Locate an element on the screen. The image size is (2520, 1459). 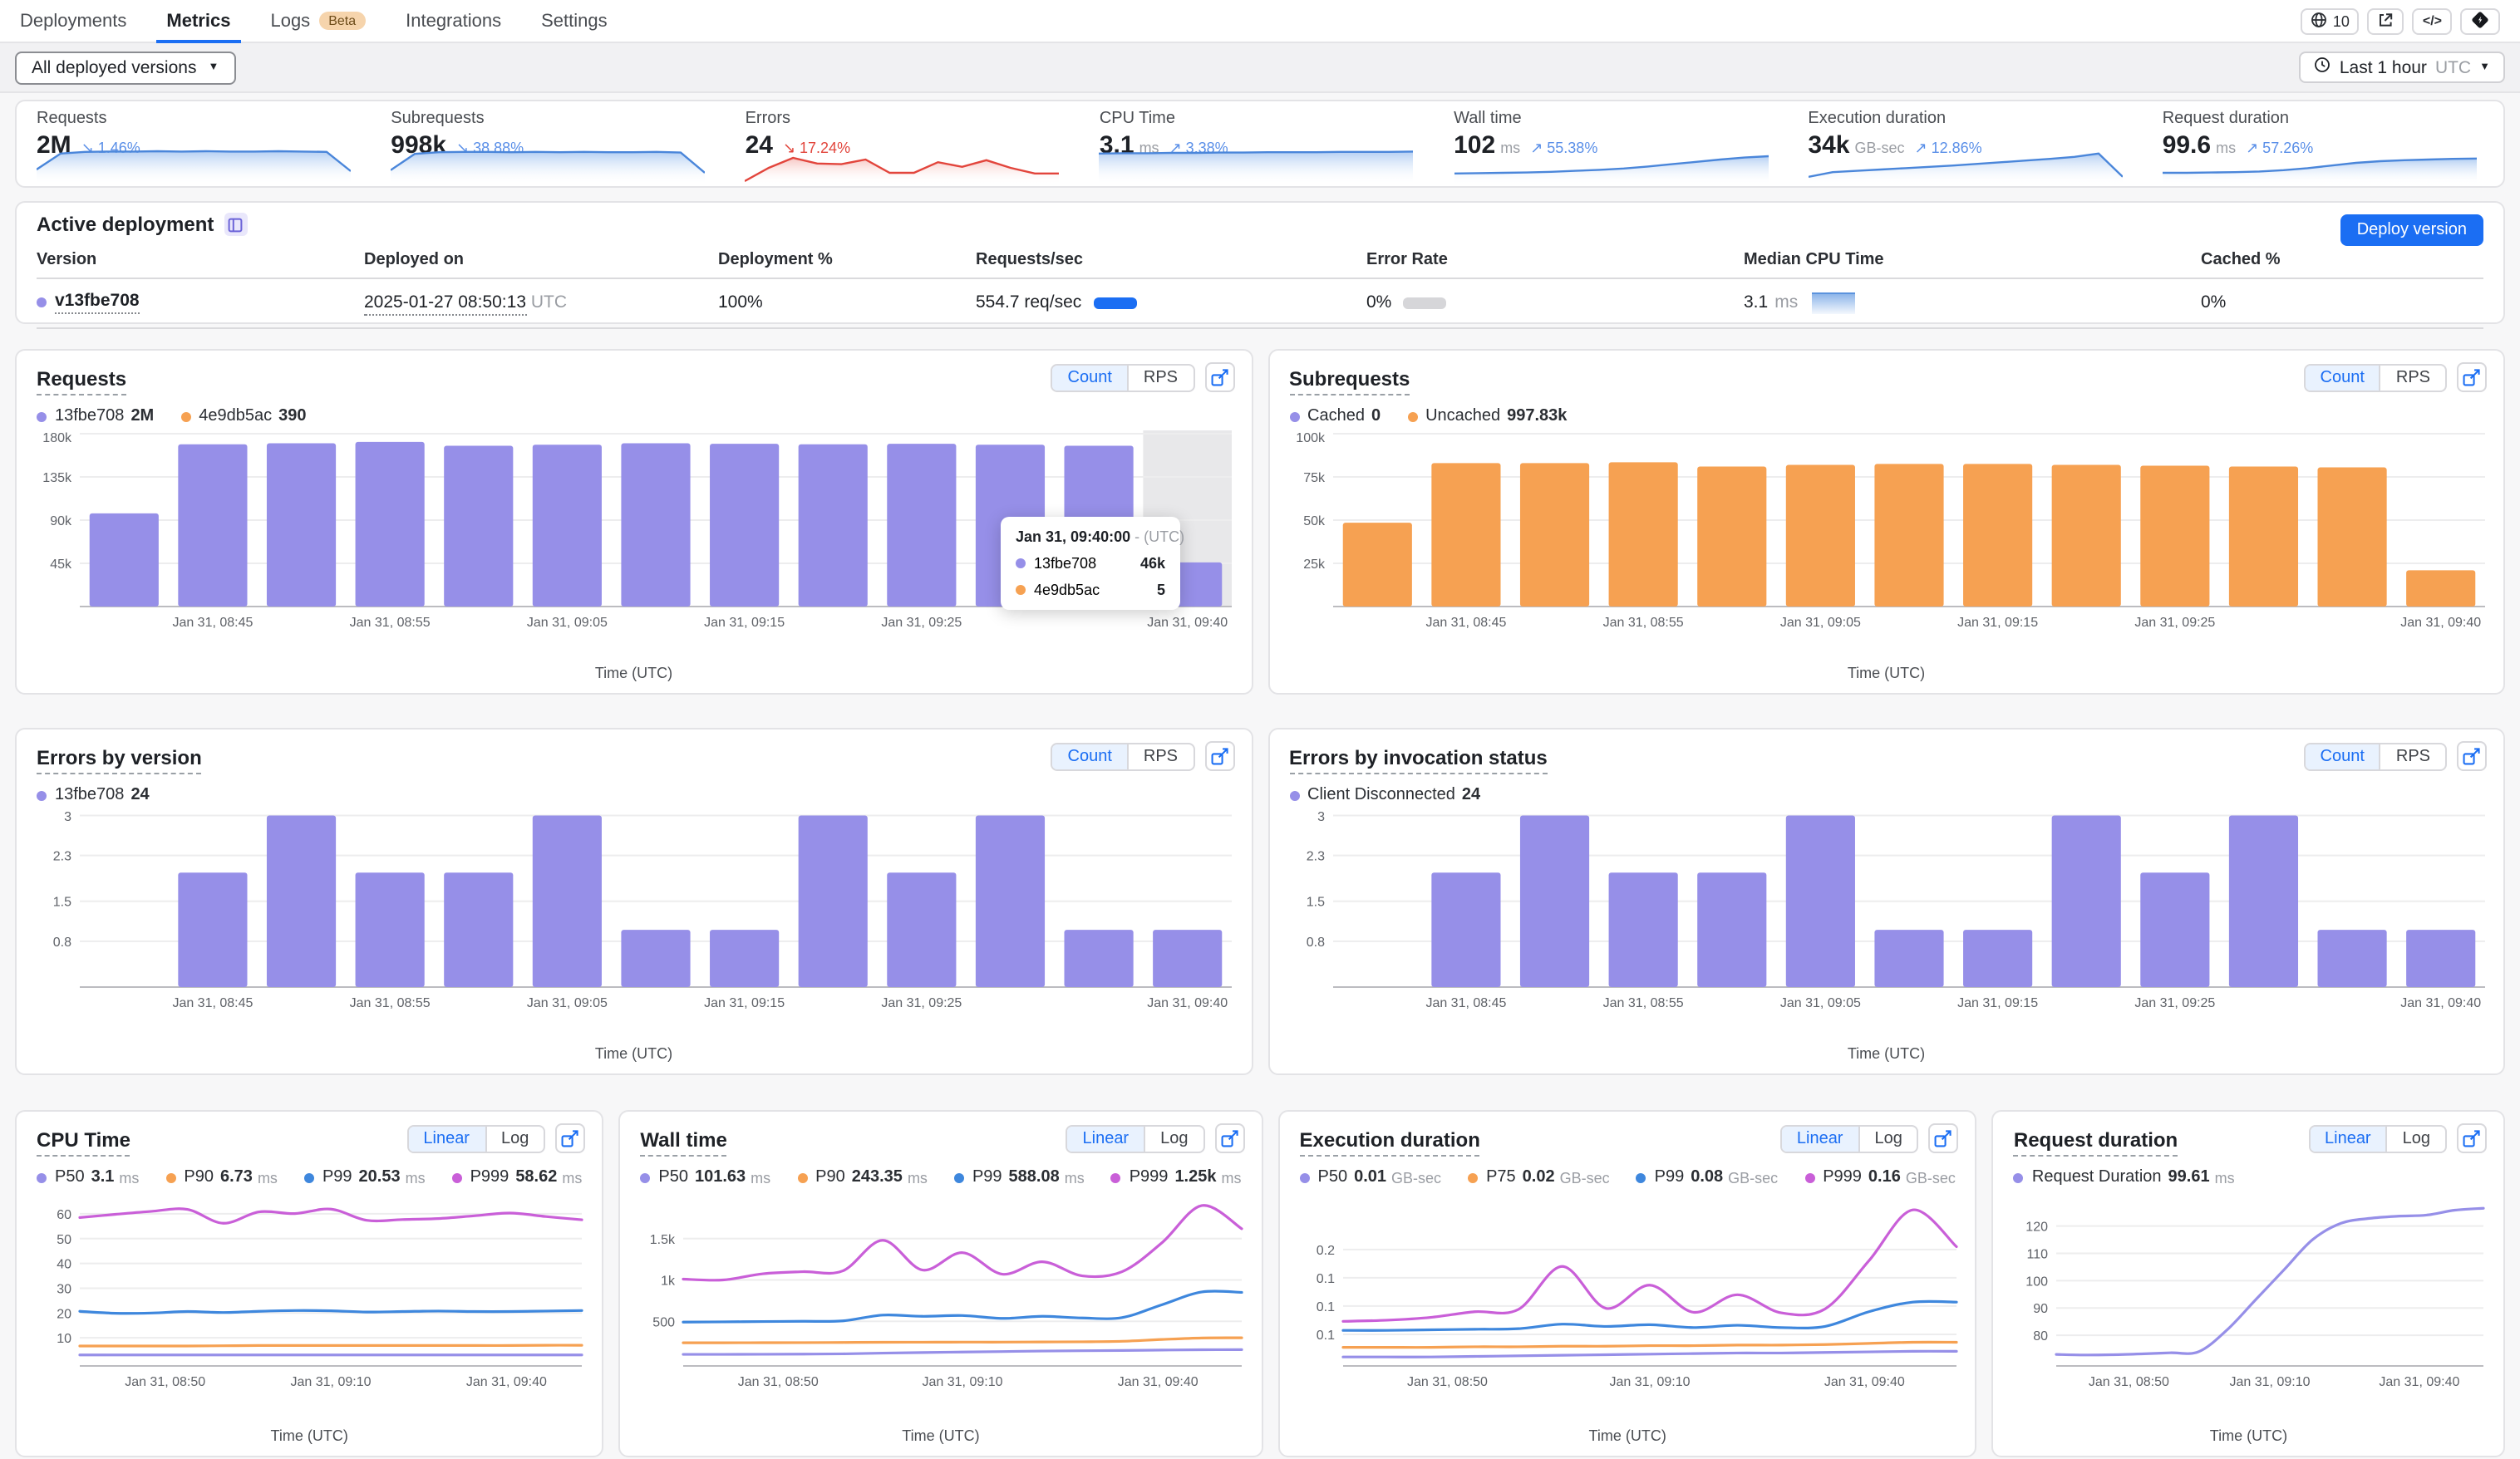
legend-item: P50 0.01 GB-sec is located at coordinates (1370, 1177).